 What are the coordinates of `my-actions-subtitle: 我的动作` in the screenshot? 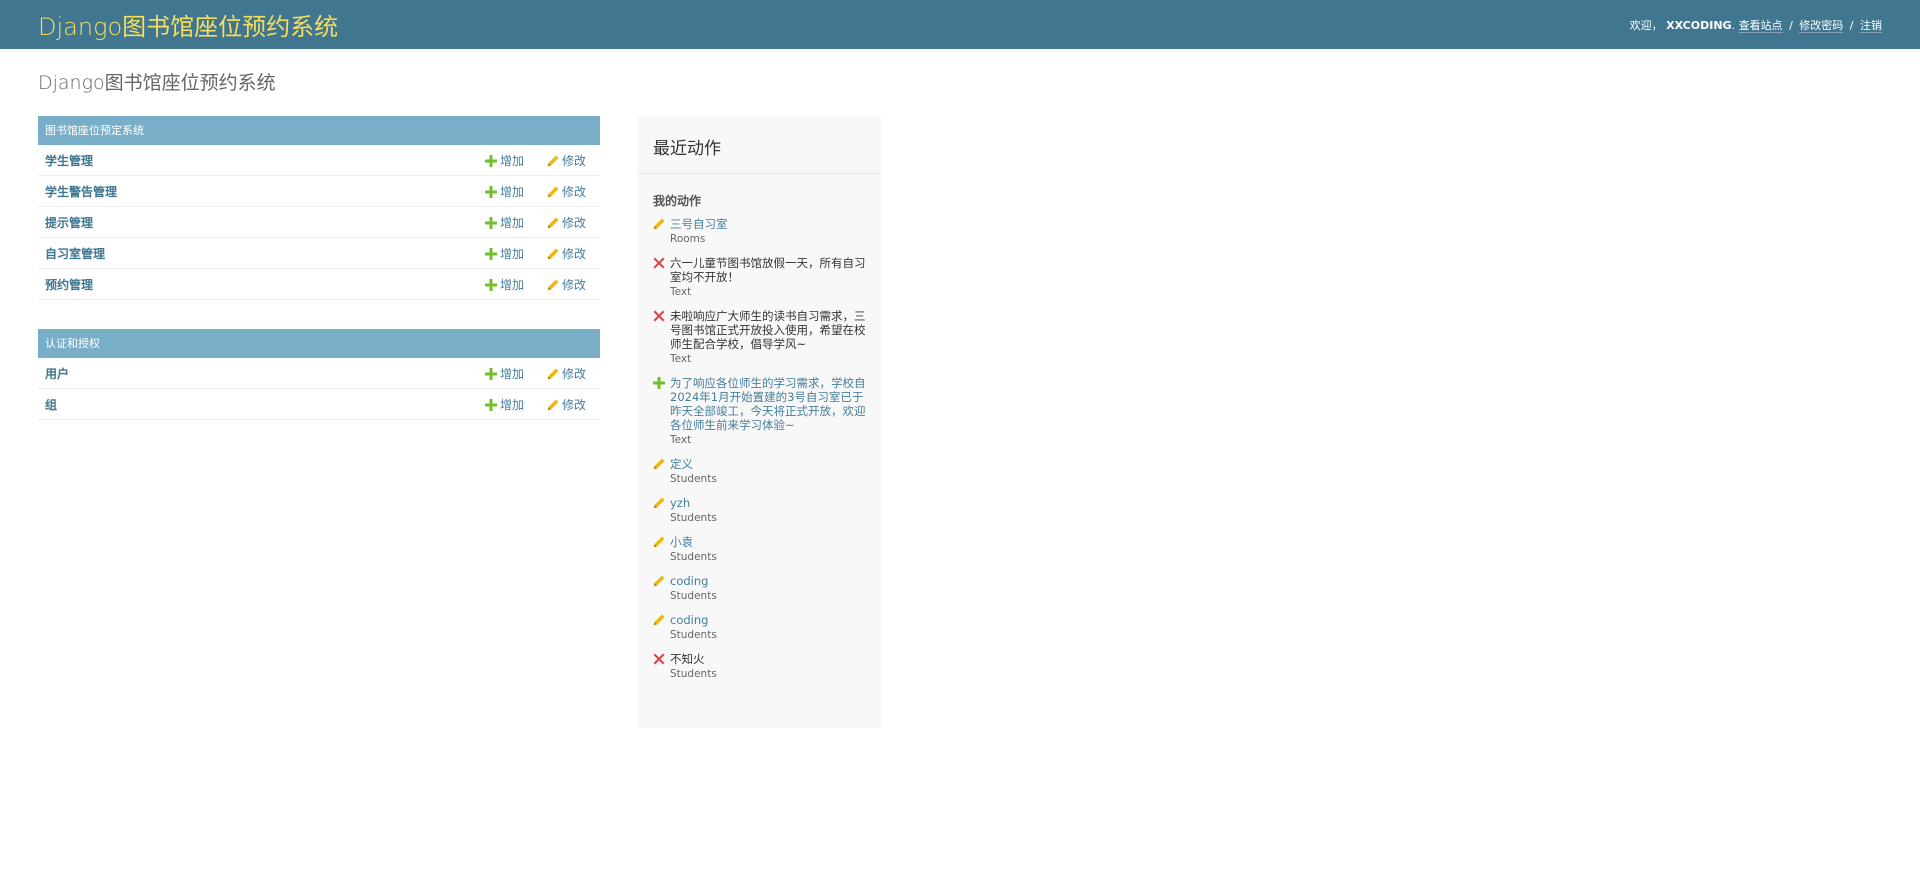 It's located at (677, 201).